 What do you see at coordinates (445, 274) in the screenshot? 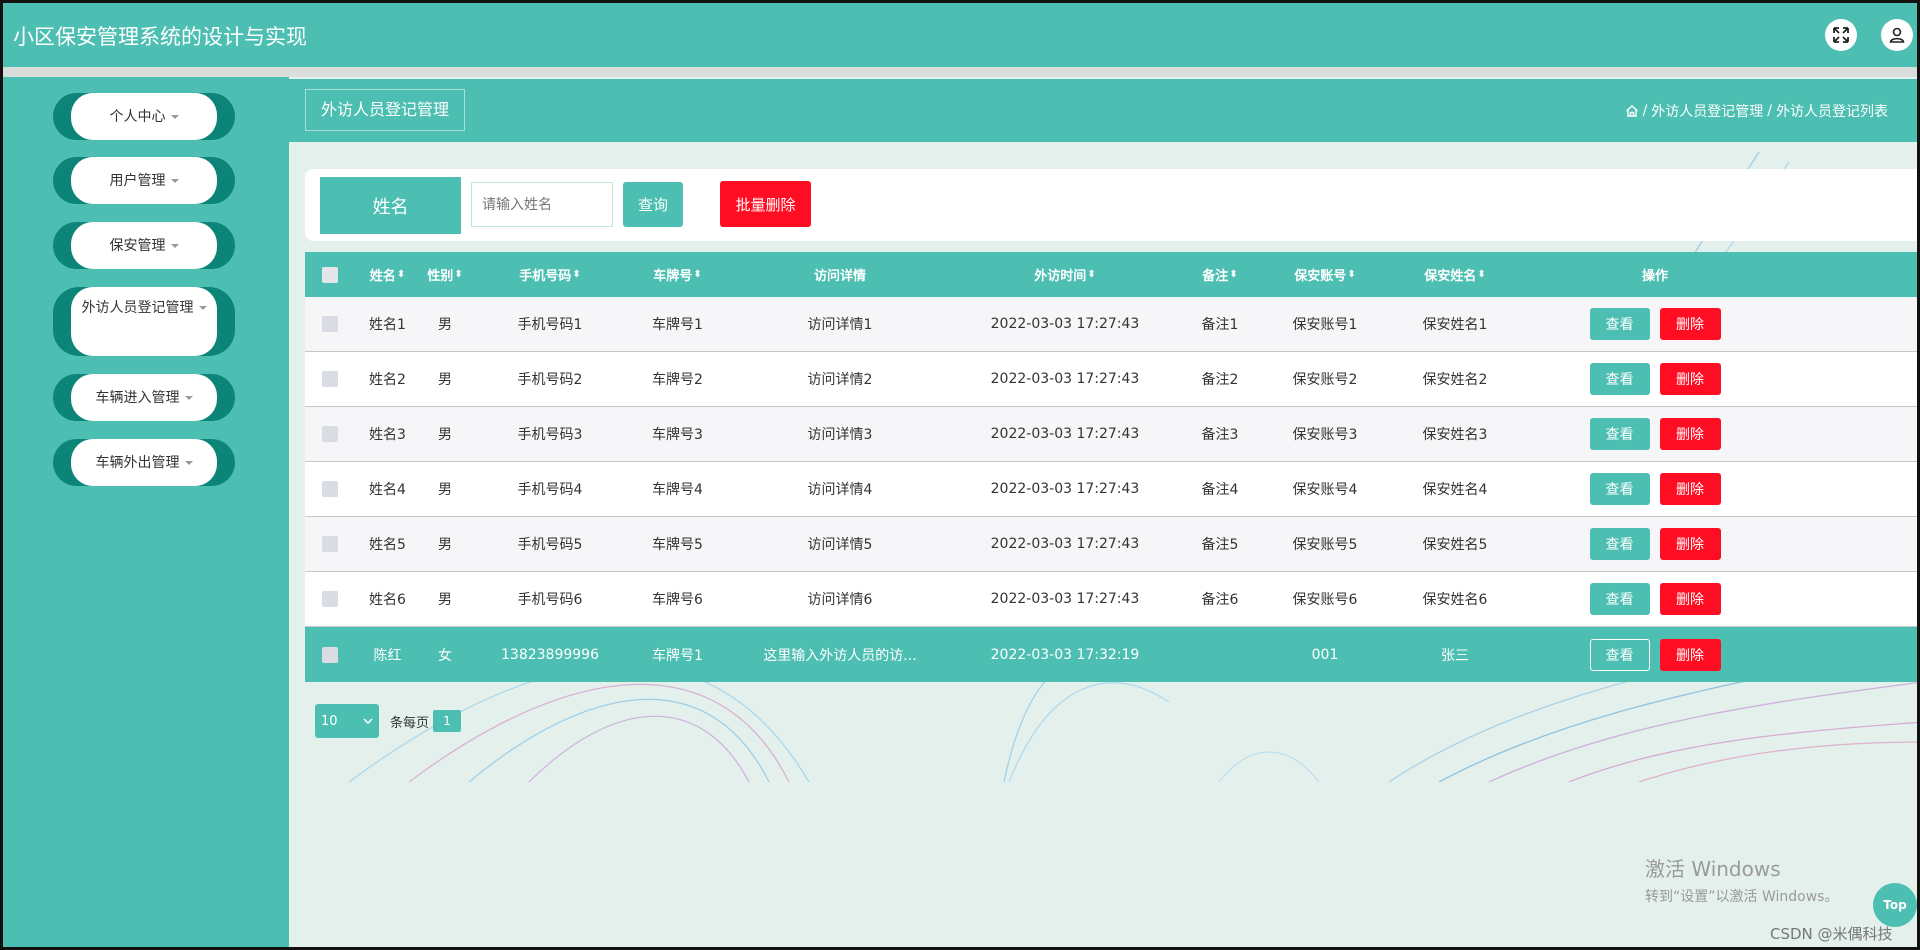
I see `column-header-gender: 性别 ⬍` at bounding box center [445, 274].